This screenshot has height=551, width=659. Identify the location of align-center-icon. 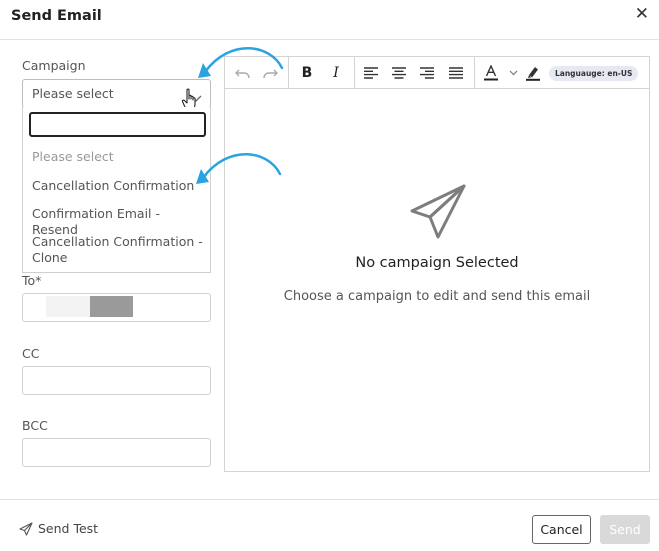
(399, 73).